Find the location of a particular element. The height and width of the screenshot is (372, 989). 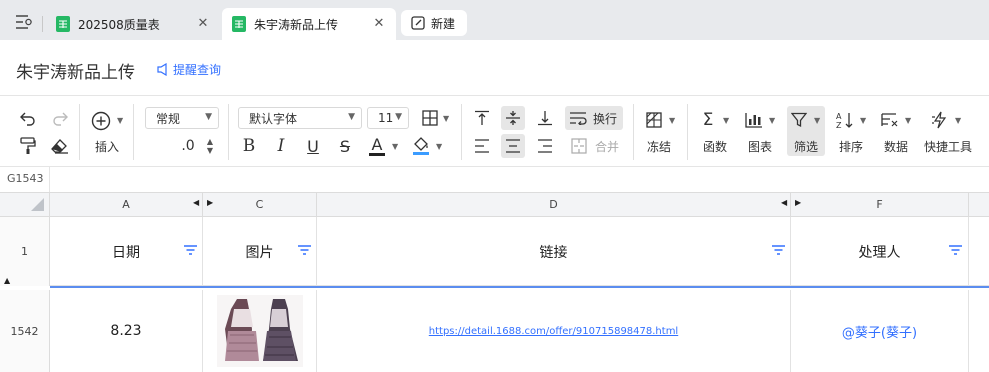

new-tab-button: 新建 is located at coordinates (434, 23).